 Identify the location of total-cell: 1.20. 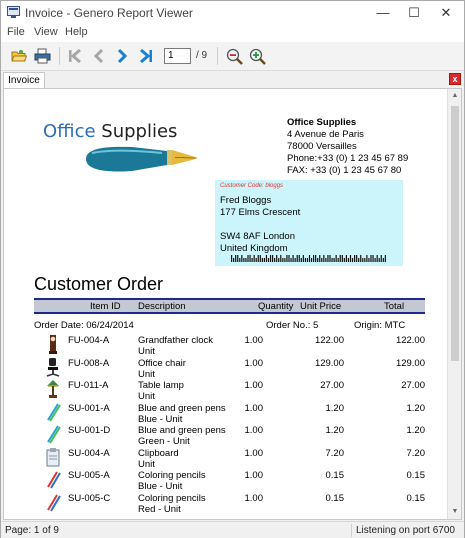
(416, 430).